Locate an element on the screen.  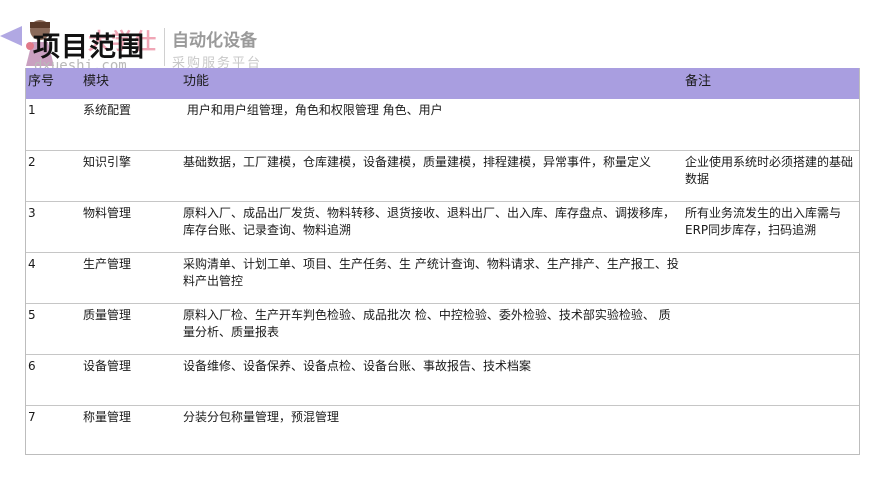
cell-no: 2 is located at coordinates (32, 161).